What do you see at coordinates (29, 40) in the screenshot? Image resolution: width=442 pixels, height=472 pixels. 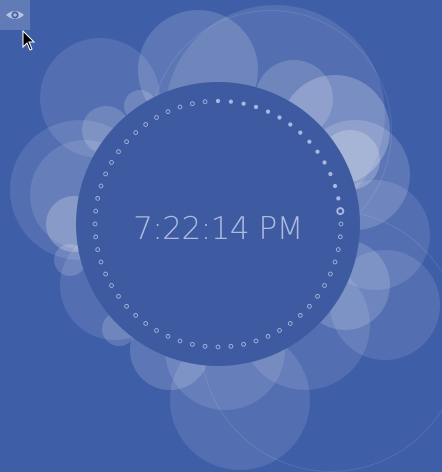 I see `mouse-cursor` at bounding box center [29, 40].